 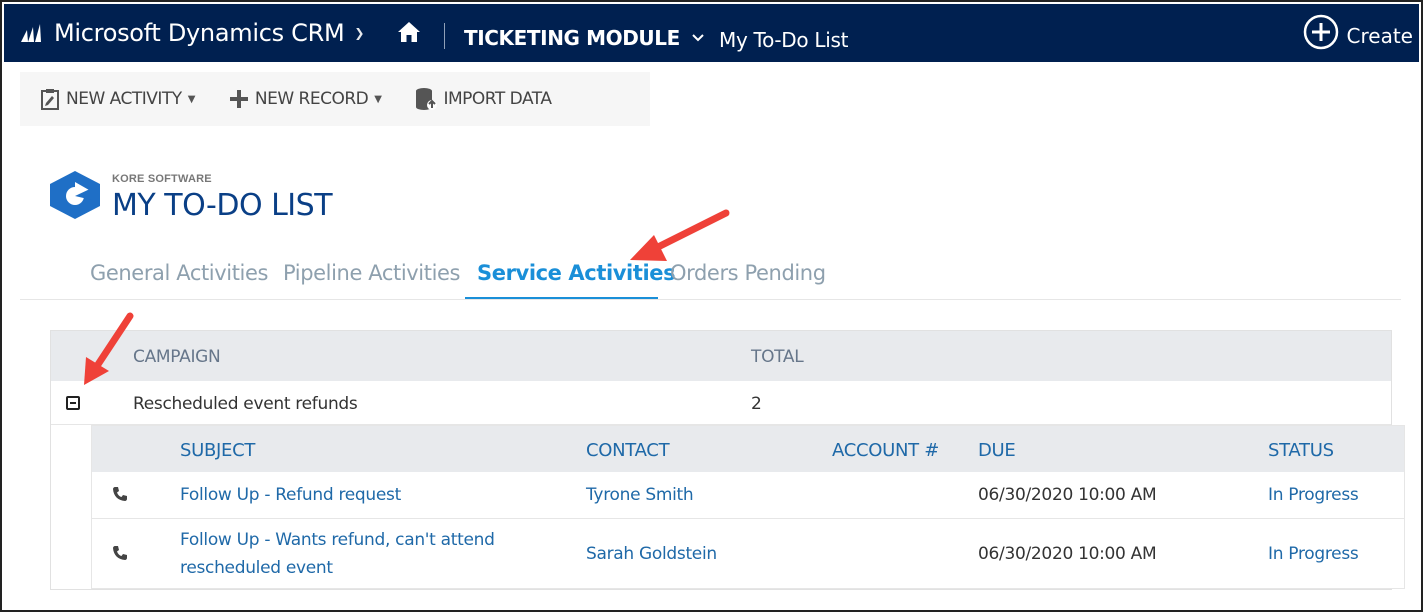 I want to click on new-activity-button: NEW ACTIVITY ▼, so click(x=117, y=99).